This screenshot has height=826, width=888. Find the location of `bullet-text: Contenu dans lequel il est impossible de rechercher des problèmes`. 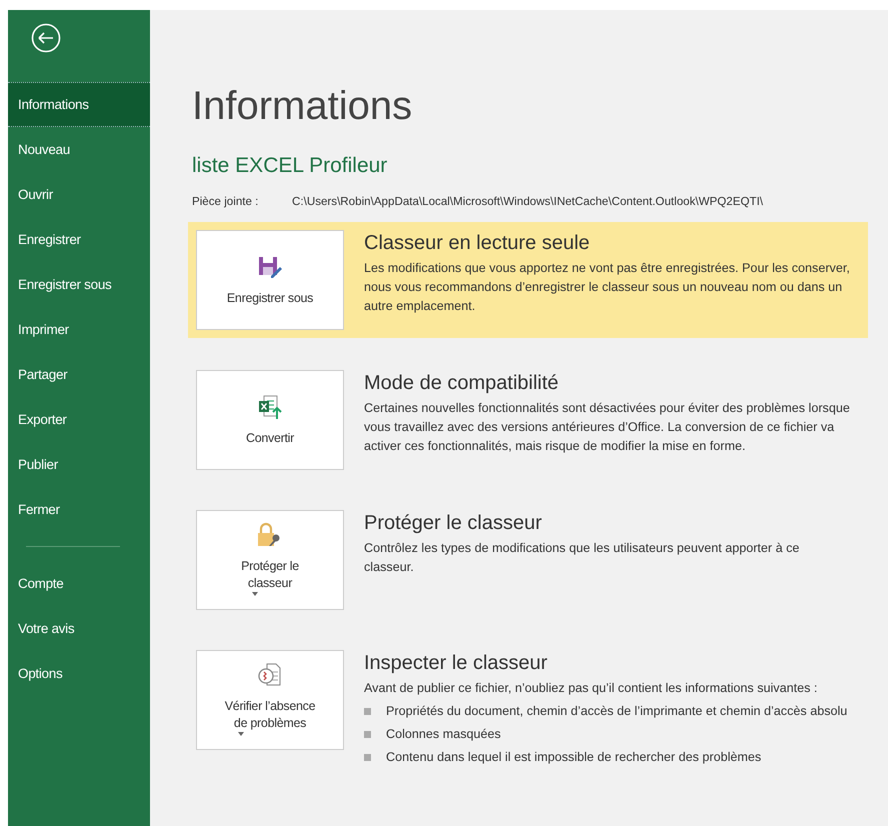

bullet-text: Contenu dans lequel il est impossible de rechercher des problèmes is located at coordinates (574, 757).